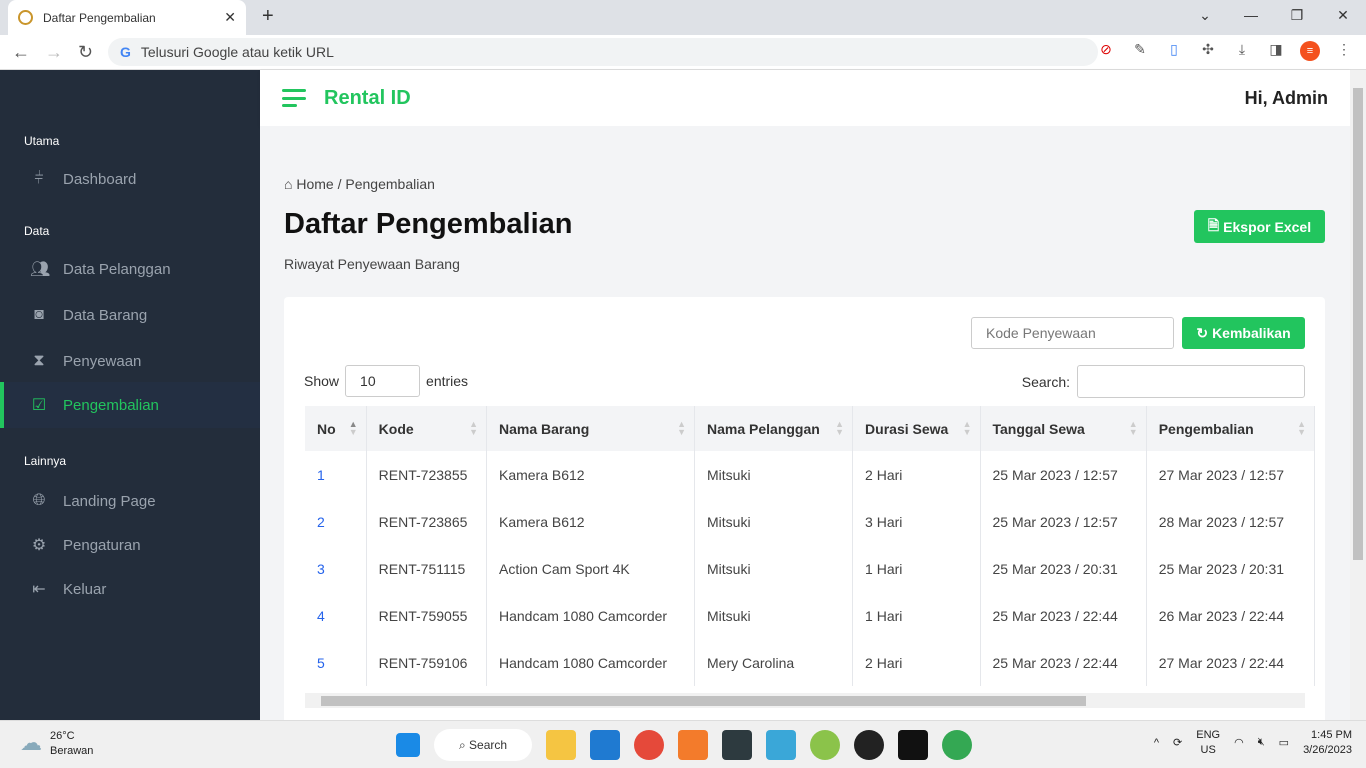  What do you see at coordinates (1208, 750) in the screenshot?
I see `keyboard-layout: US` at bounding box center [1208, 750].